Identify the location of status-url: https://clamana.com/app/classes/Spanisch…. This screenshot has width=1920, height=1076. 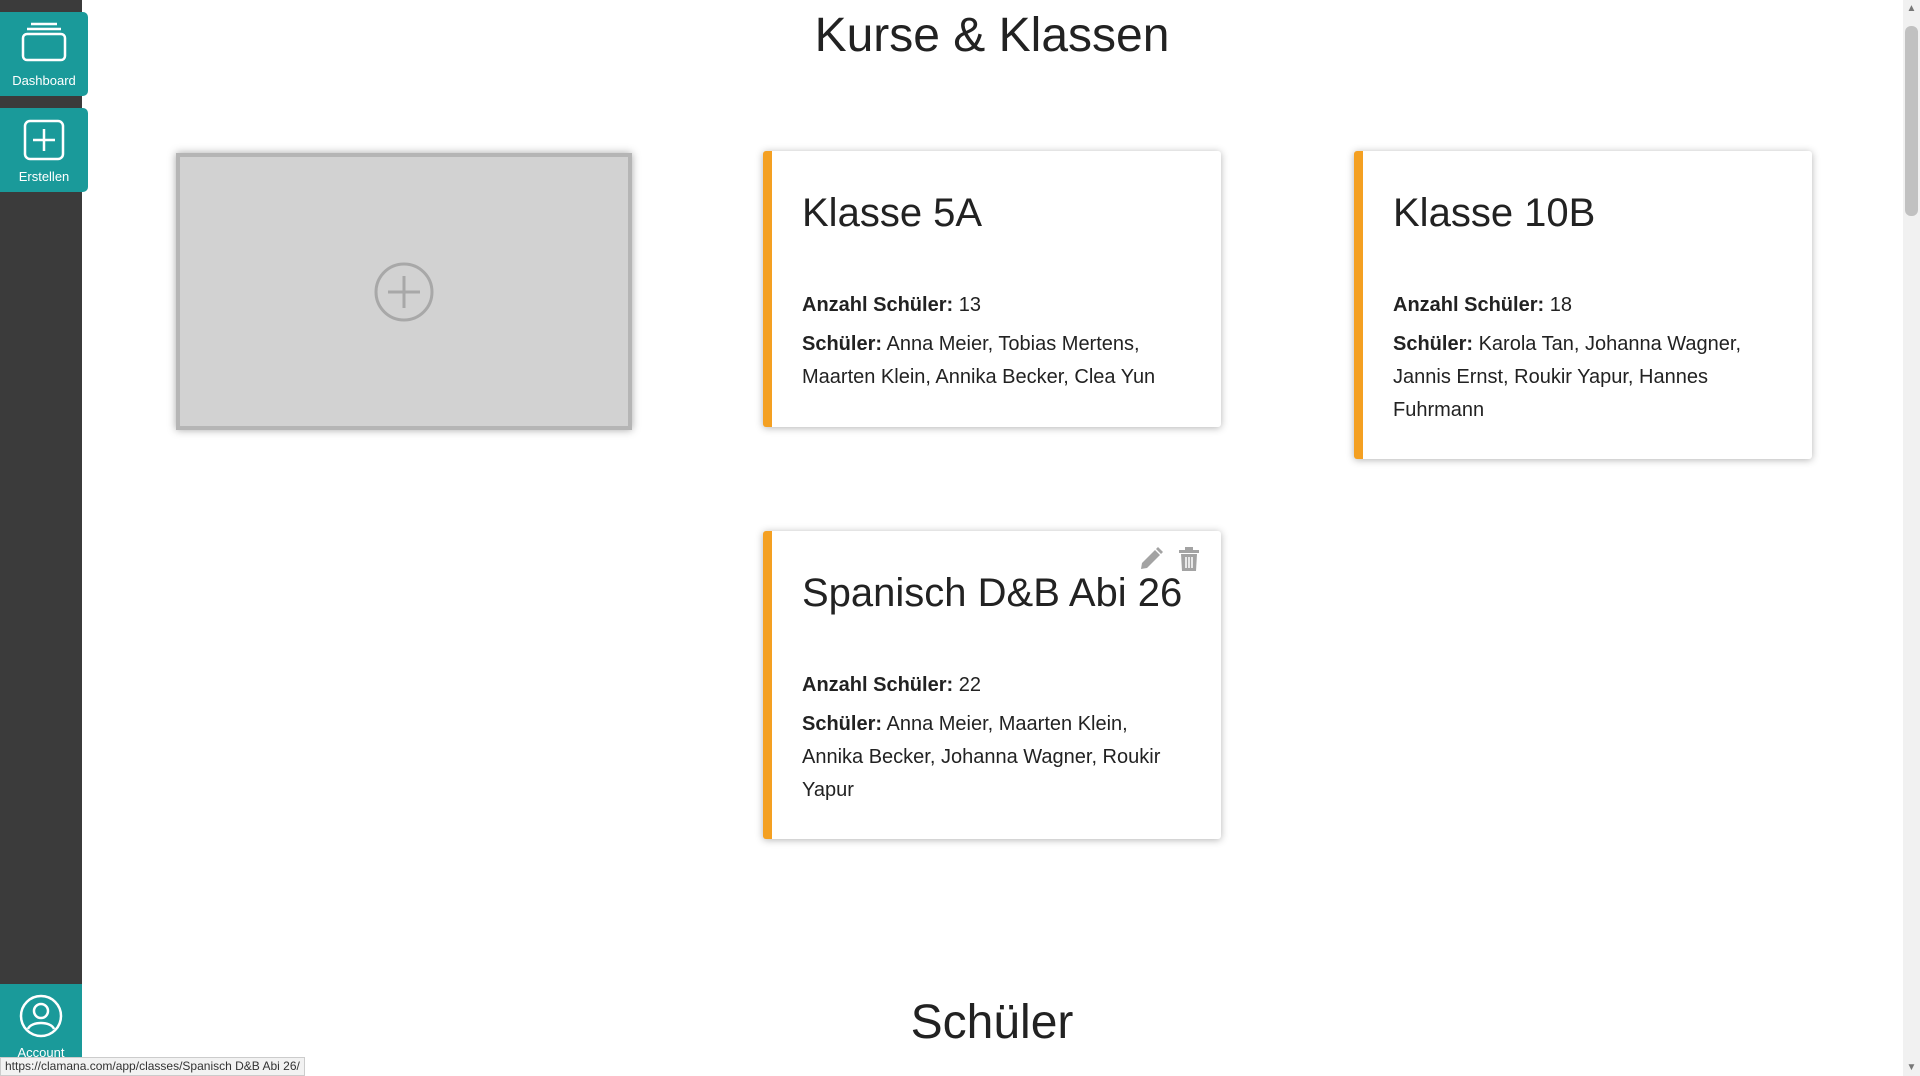
(152, 1066).